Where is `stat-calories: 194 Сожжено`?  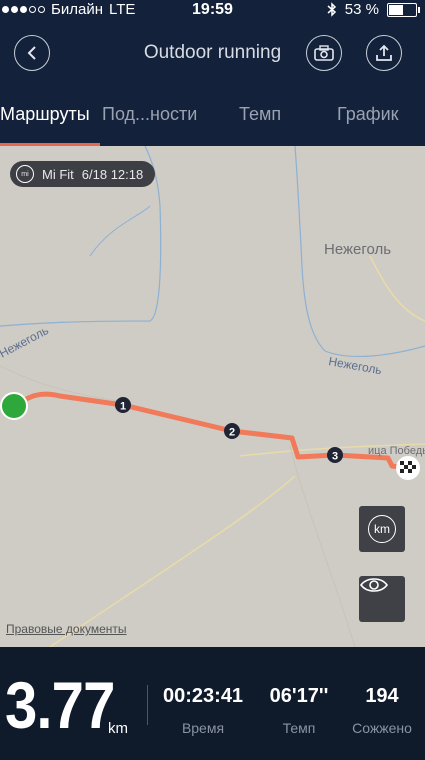
stat-calories: 194 Сожжено is located at coordinates (382, 710).